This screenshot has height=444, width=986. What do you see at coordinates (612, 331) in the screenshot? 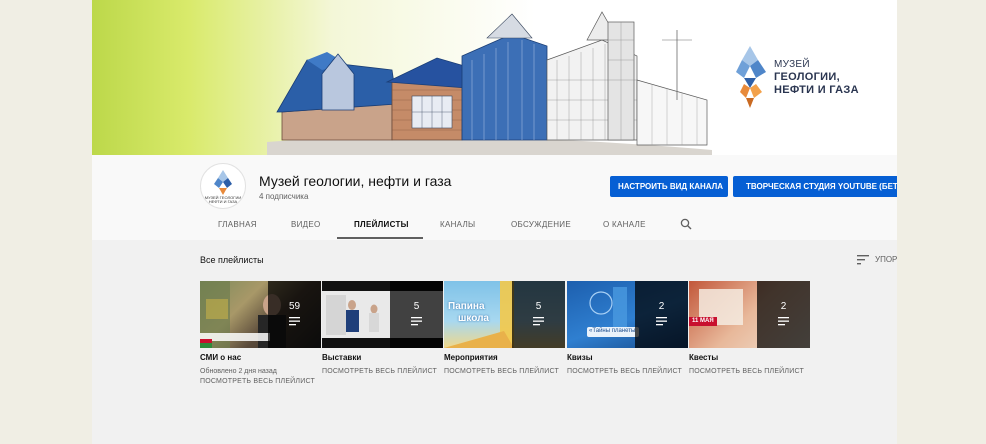
I see `thumbnail-text: «Тайны планеты` at bounding box center [612, 331].